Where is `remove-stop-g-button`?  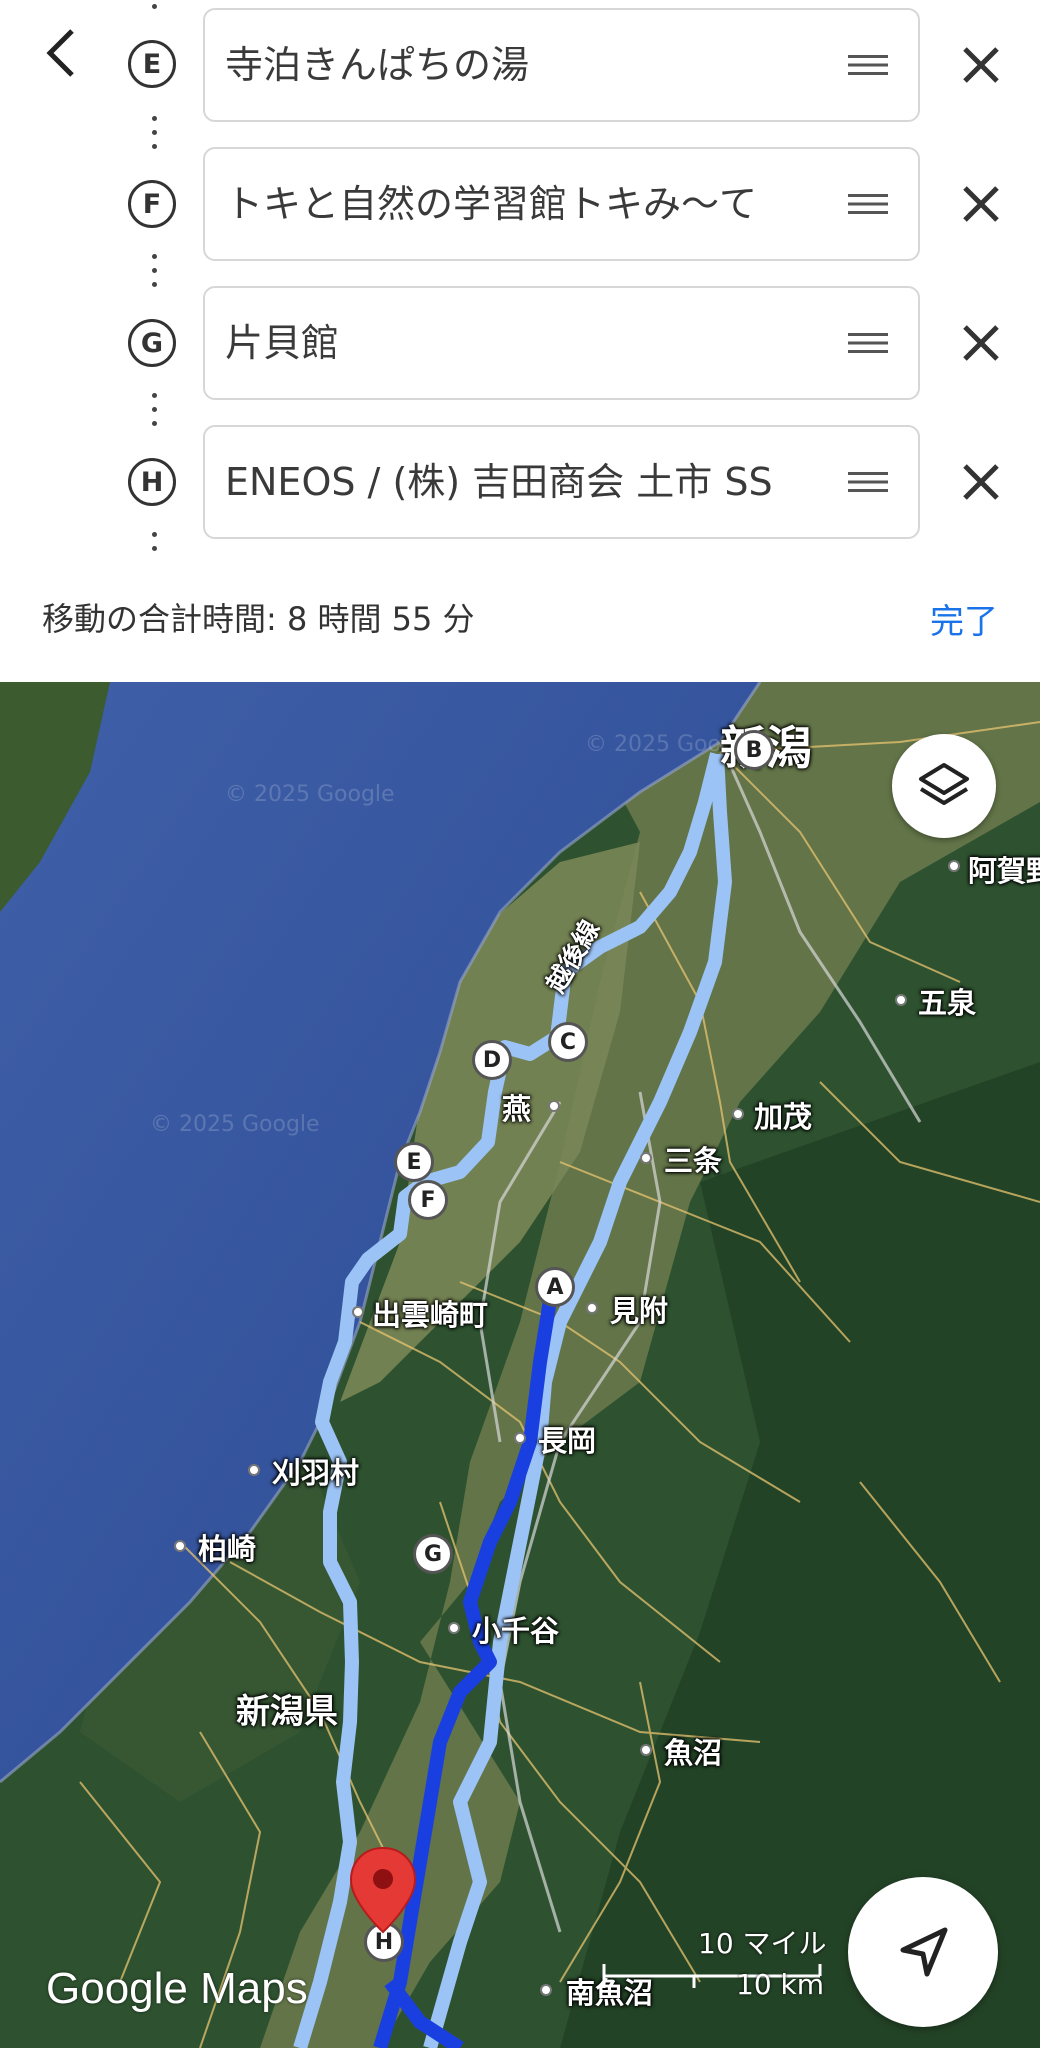
remove-stop-g-button is located at coordinates (981, 343).